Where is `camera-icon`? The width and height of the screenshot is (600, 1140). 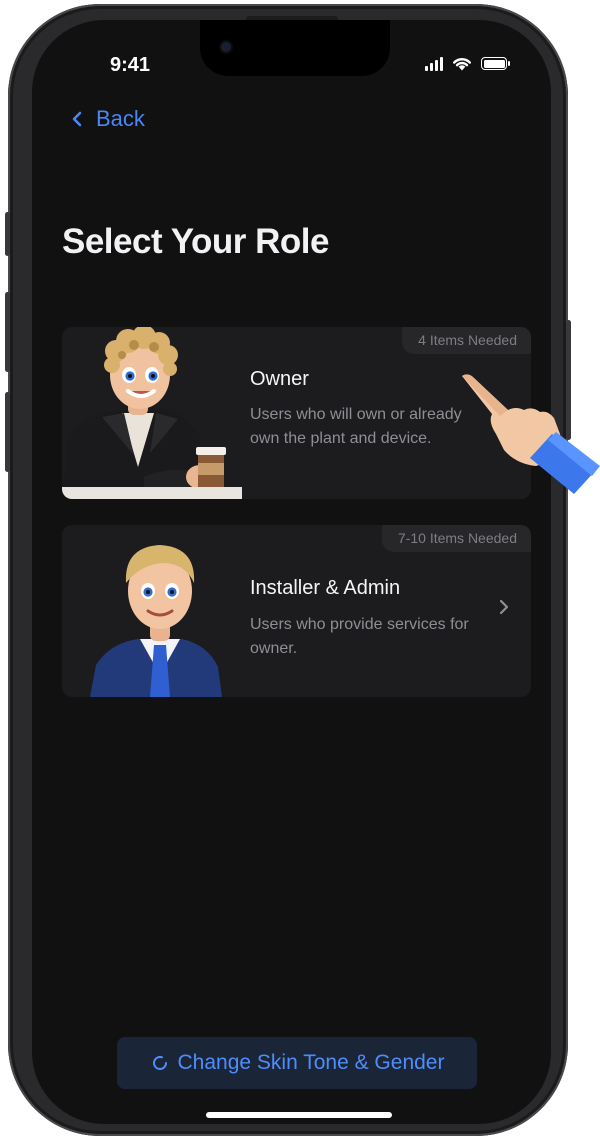 camera-icon is located at coordinates (226, 47).